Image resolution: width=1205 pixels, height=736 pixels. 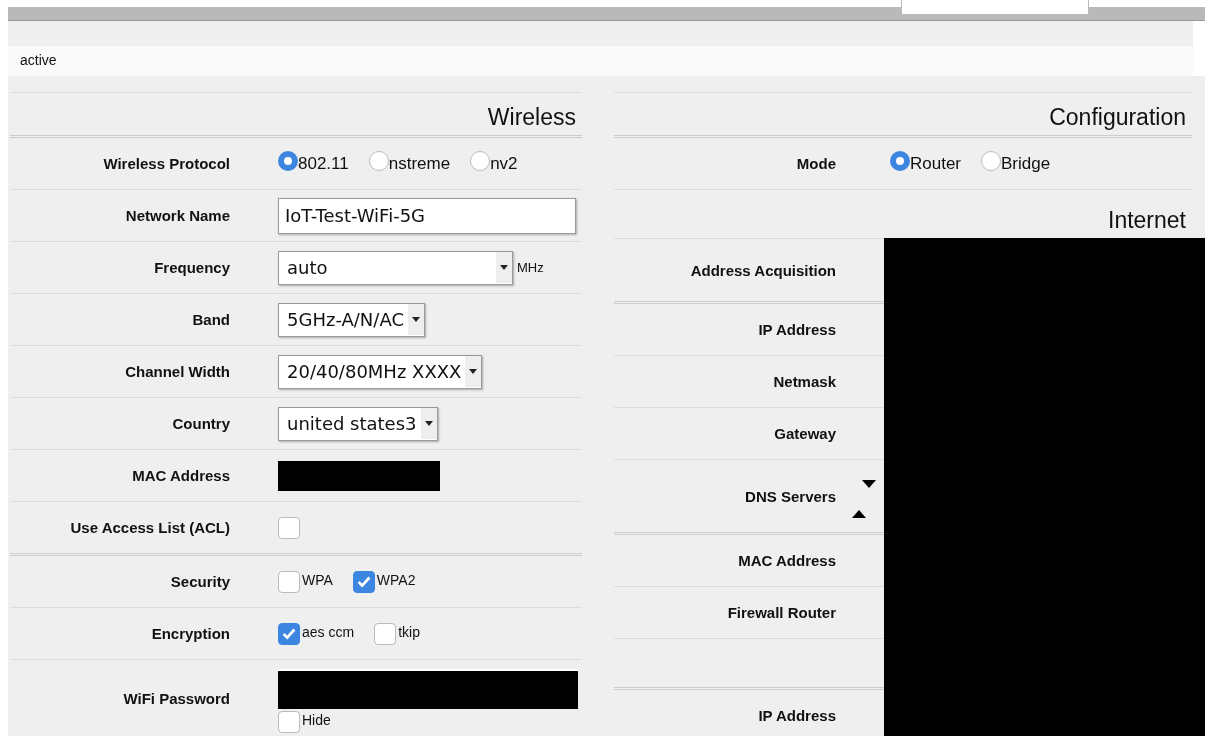 I want to click on section-title: Internet, so click(x=1147, y=220).